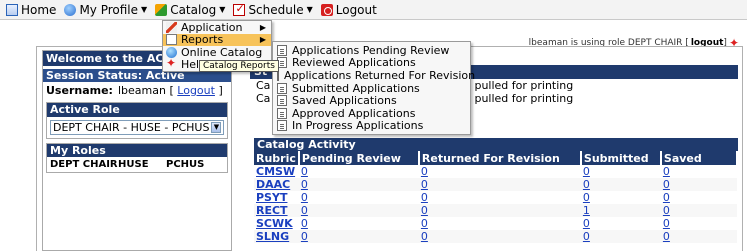 This screenshot has height=251, width=747. I want to click on menu-home-label: Home, so click(39, 9).